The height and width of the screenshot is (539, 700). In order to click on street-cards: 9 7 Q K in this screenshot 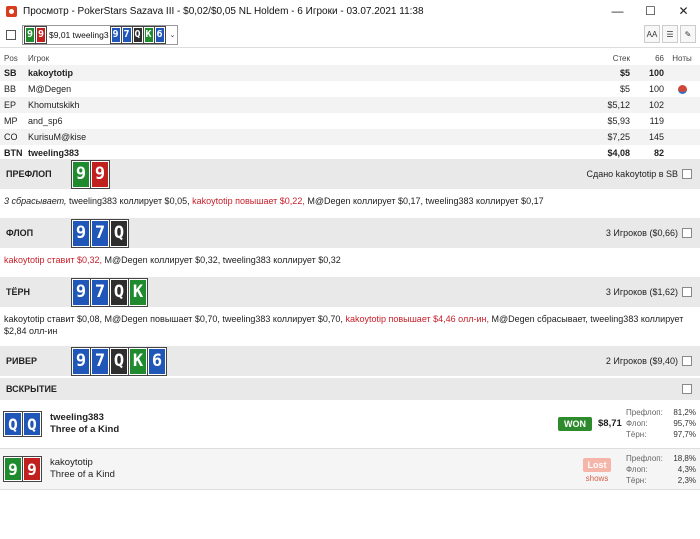, I will do `click(109, 292)`.